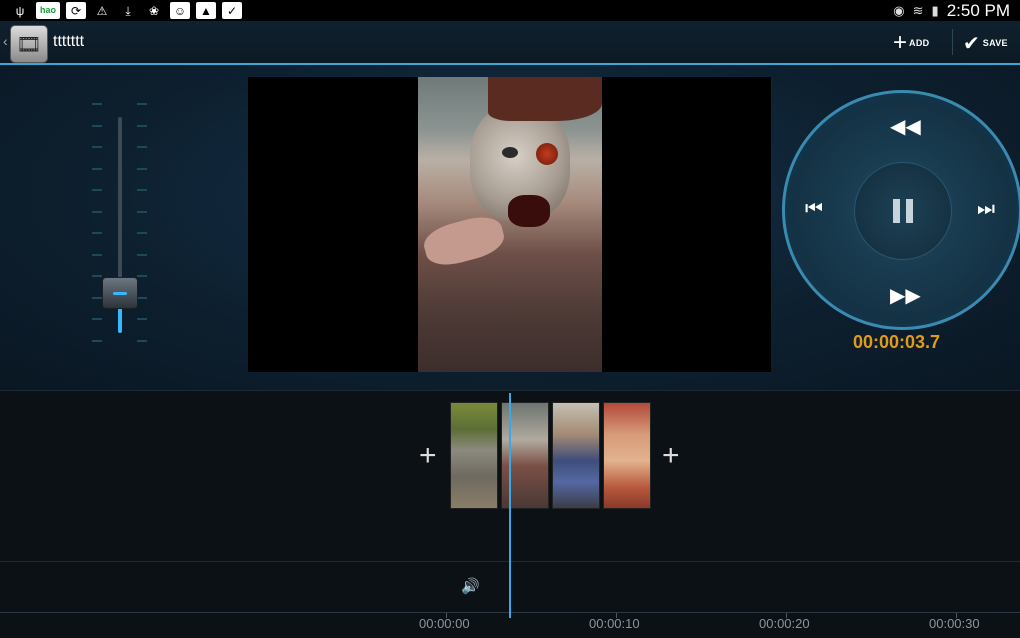  What do you see at coordinates (206, 10) in the screenshot?
I see `image-icon: ▲` at bounding box center [206, 10].